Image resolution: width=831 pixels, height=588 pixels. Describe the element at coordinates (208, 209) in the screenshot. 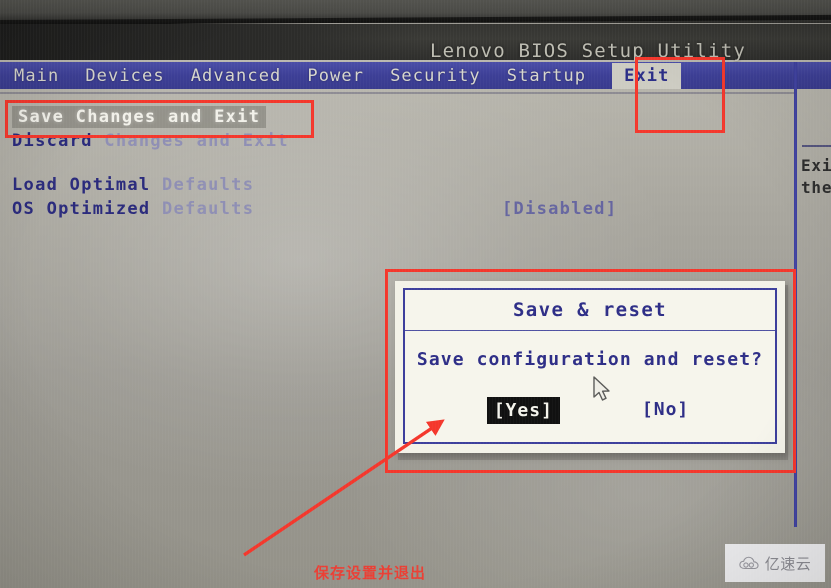

I see `menu-item-osopt-label-rest: Defaults` at that location.